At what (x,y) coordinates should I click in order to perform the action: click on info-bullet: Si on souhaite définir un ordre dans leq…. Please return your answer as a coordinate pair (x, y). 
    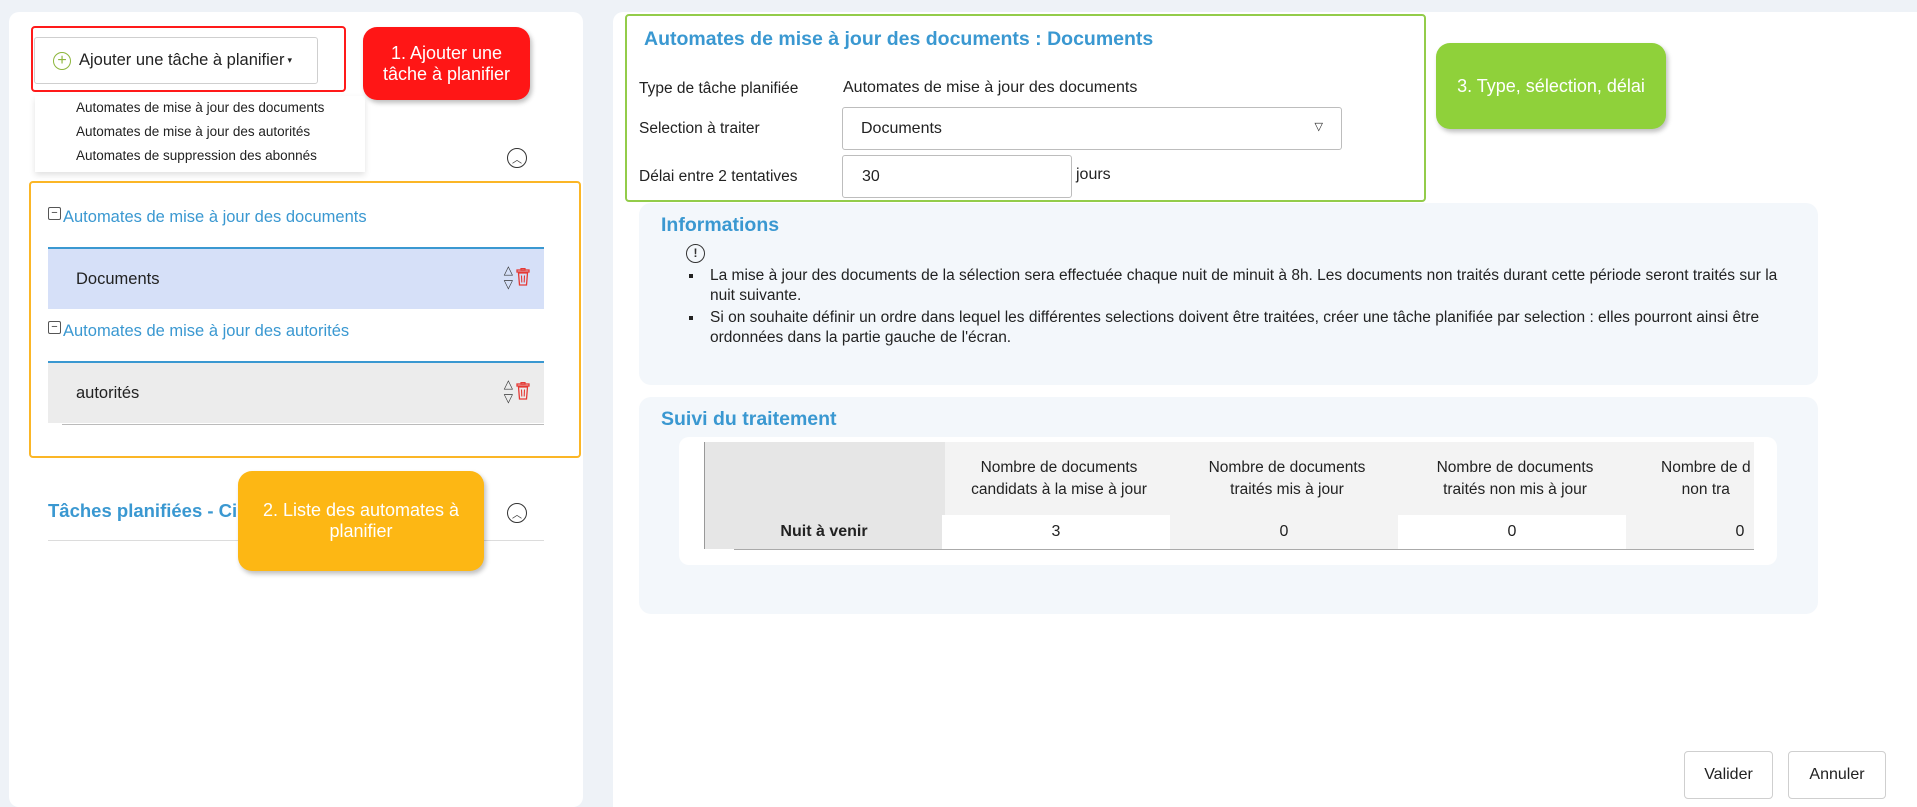
    Looking at the image, I should click on (1248, 328).